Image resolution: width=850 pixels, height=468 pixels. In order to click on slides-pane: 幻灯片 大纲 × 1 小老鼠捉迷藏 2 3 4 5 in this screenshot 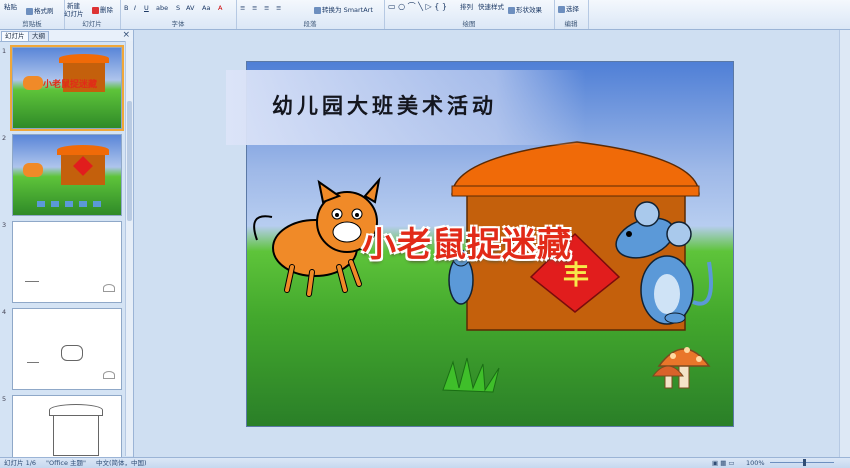, I will do `click(67, 244)`.